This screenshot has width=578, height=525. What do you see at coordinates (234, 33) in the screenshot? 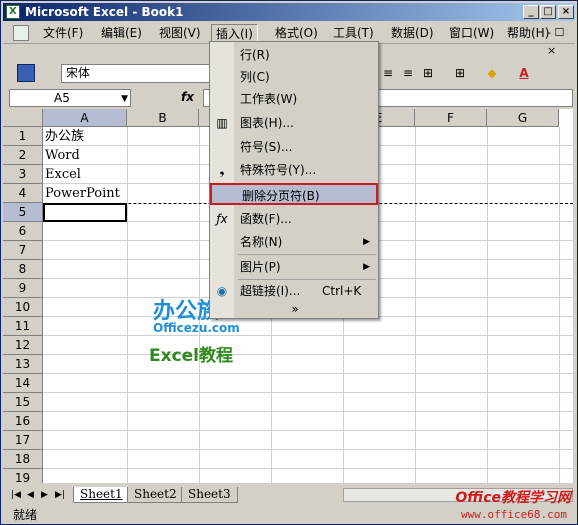
I see `menu-insert: 插入(I)` at bounding box center [234, 33].